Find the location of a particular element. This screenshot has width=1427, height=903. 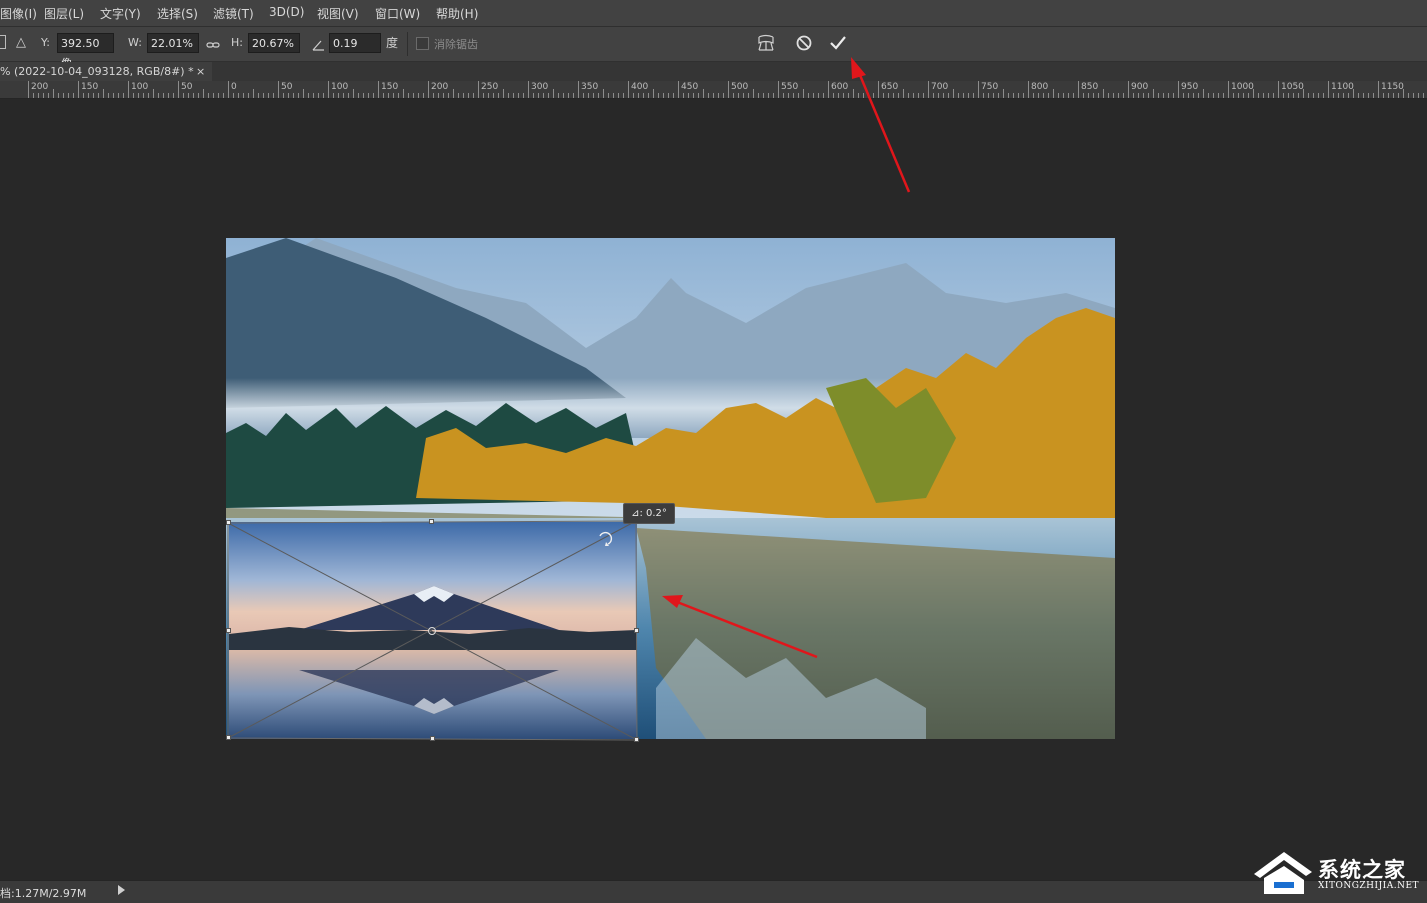

annotation-arrow-commit is located at coordinates (883, 130).